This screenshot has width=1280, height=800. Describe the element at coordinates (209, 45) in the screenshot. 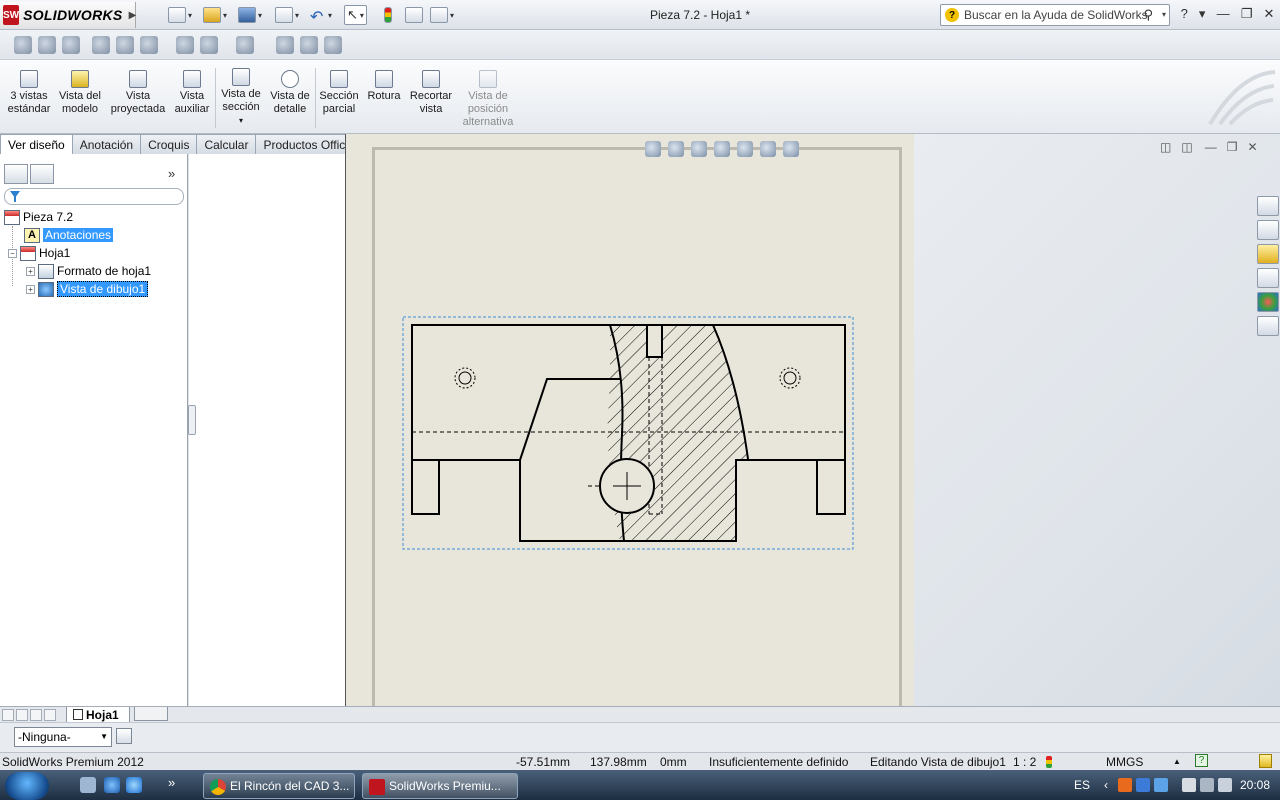

I see `view-orientation-icon` at that location.